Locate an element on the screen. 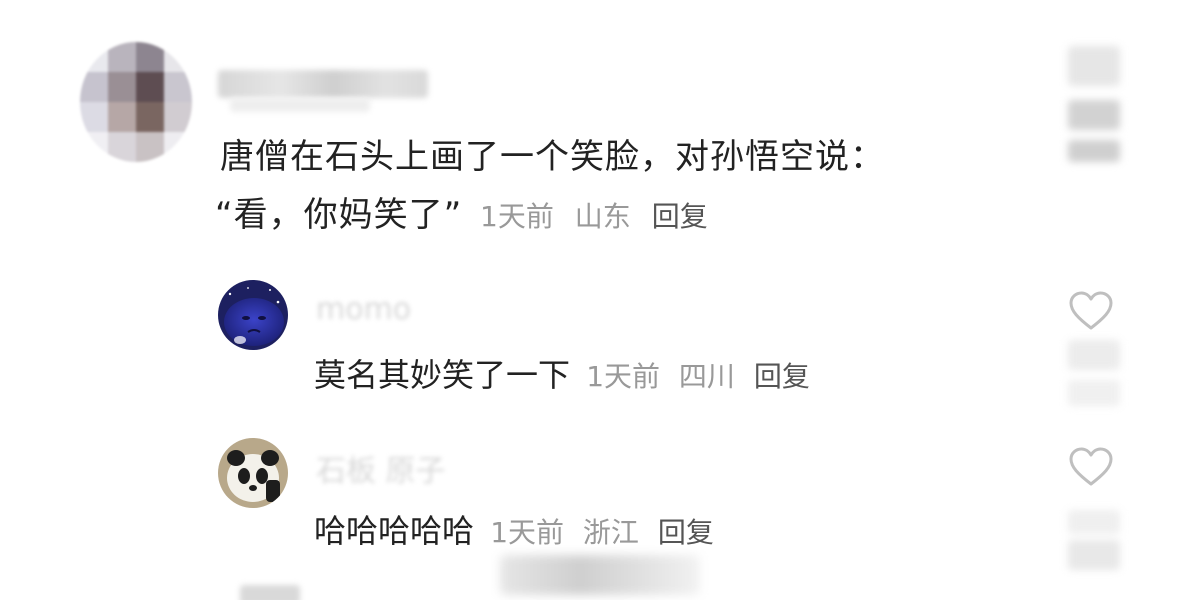  reply-1-username: momo is located at coordinates (363, 309).